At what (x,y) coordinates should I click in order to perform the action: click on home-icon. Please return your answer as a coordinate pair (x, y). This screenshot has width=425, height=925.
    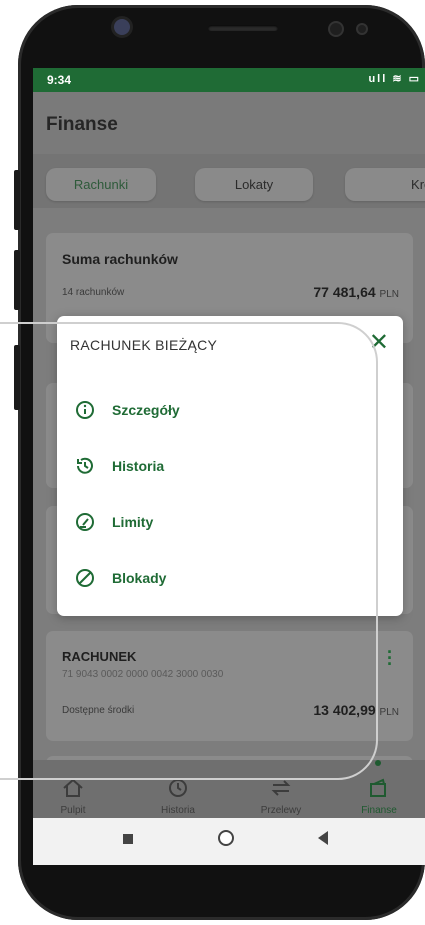
    Looking at the image, I should click on (73, 790).